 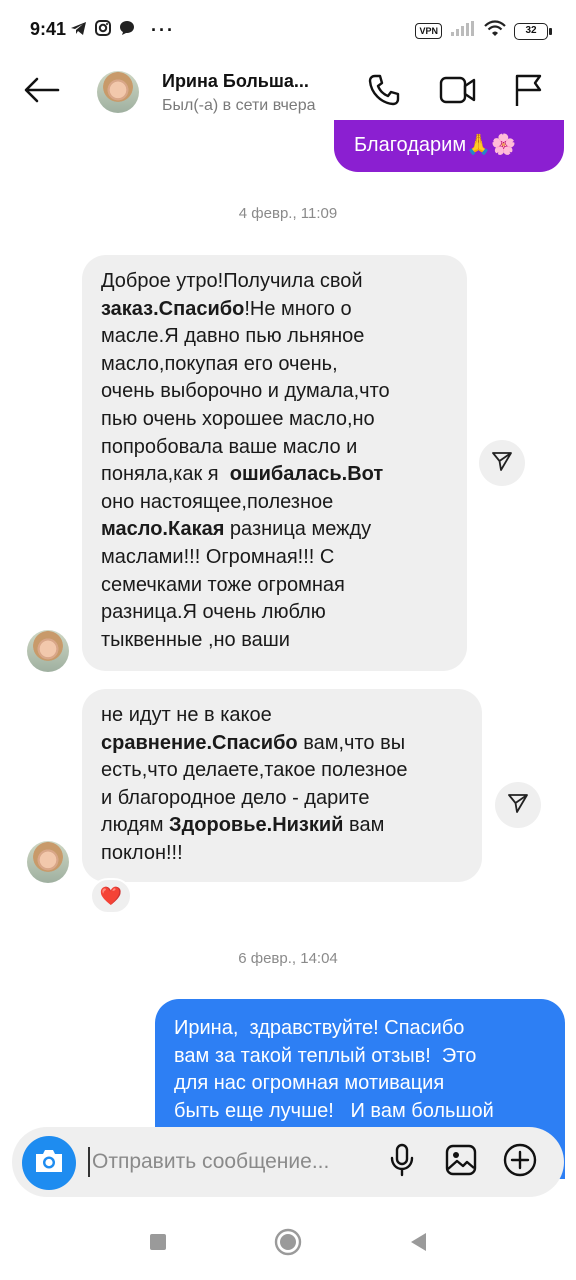 What do you see at coordinates (495, 31) in the screenshot?
I see `wifi-icon` at bounding box center [495, 31].